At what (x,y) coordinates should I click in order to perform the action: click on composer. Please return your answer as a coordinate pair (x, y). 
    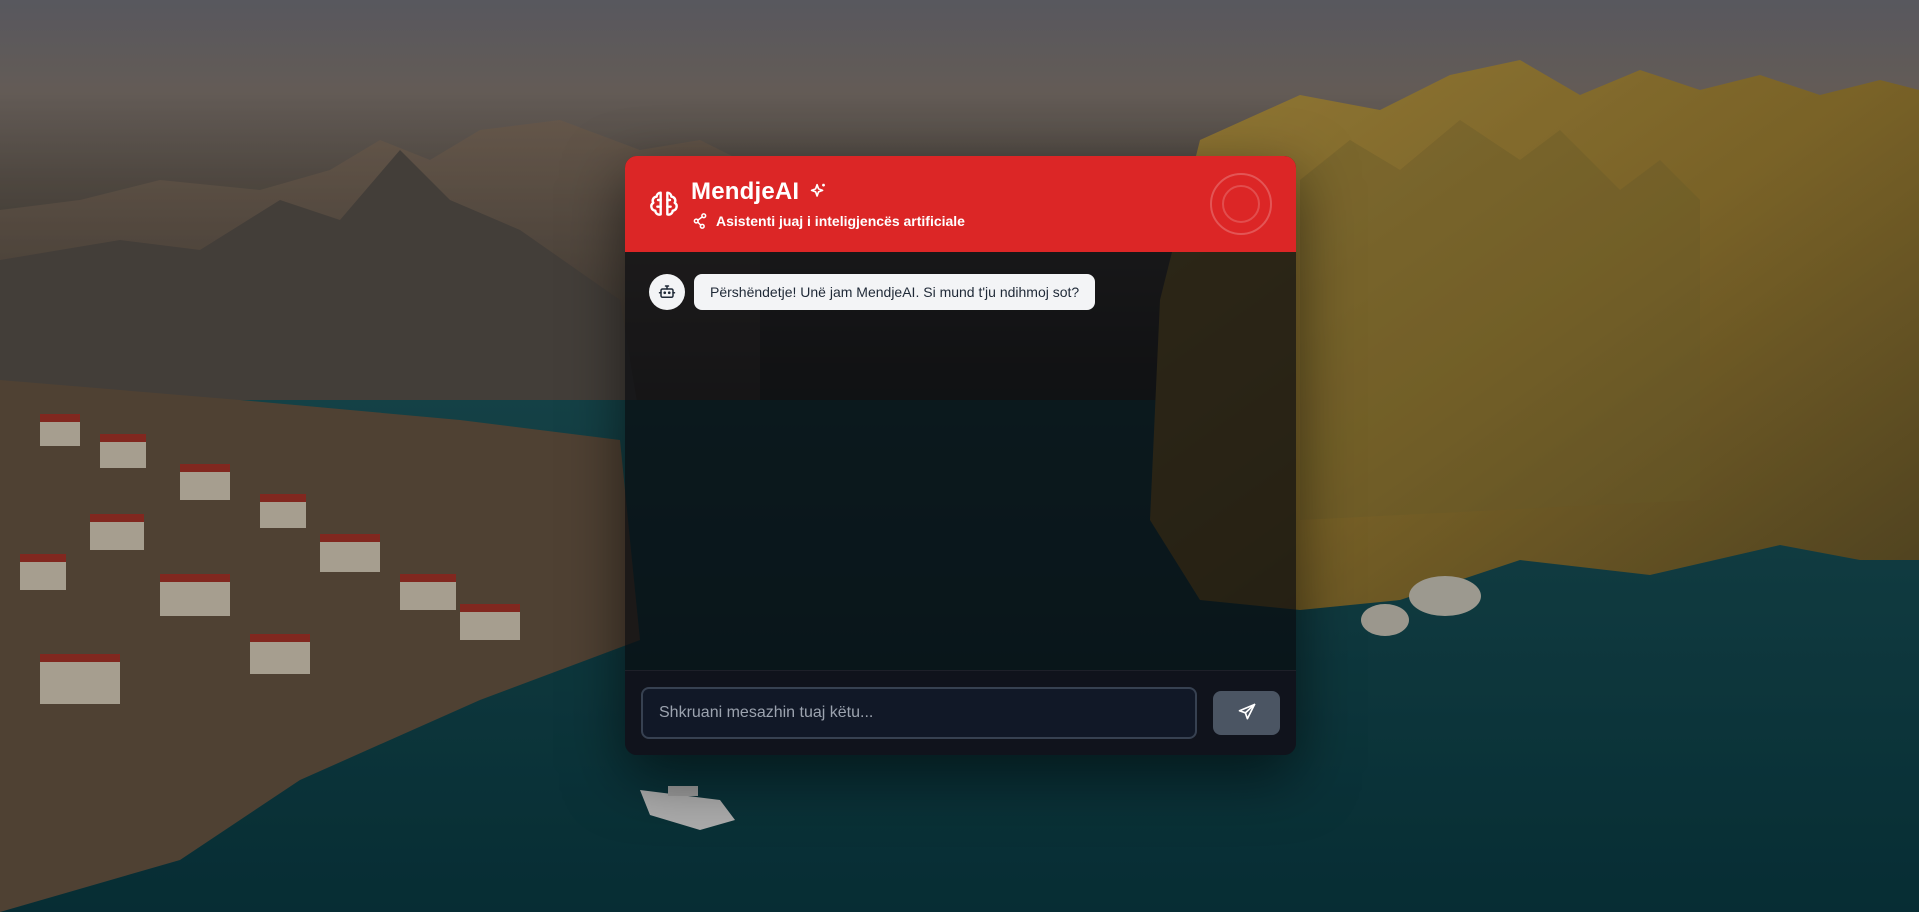
    Looking at the image, I should click on (960, 712).